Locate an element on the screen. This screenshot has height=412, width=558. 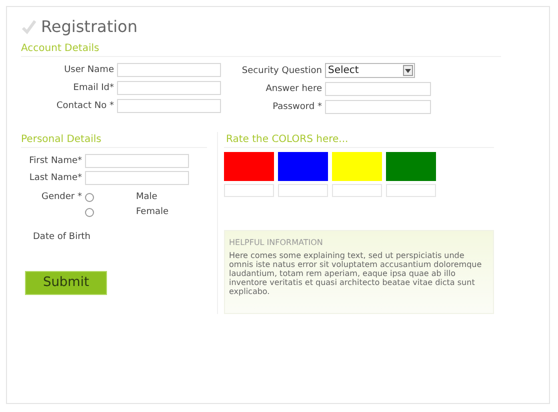
submit-button: Submit is located at coordinates (66, 282).